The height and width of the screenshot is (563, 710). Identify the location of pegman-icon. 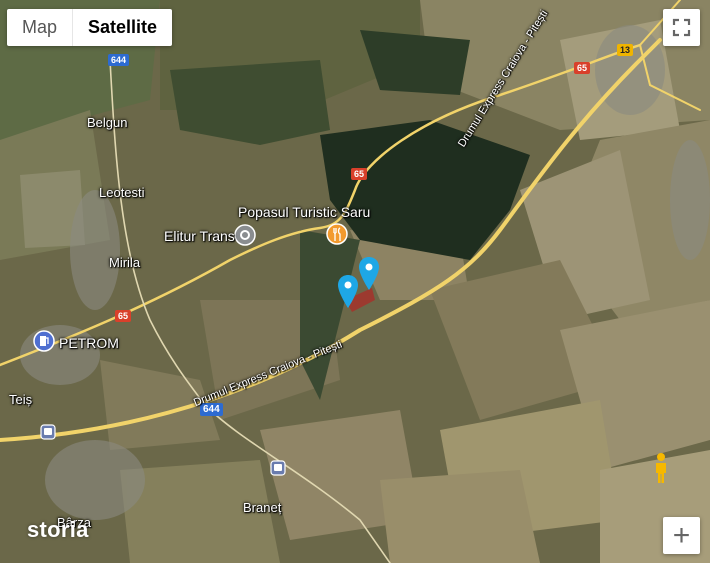
(661, 468).